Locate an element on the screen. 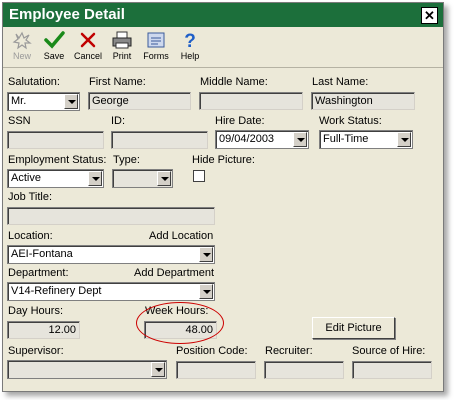 The image size is (454, 400). print-button: Print is located at coordinates (122, 45).